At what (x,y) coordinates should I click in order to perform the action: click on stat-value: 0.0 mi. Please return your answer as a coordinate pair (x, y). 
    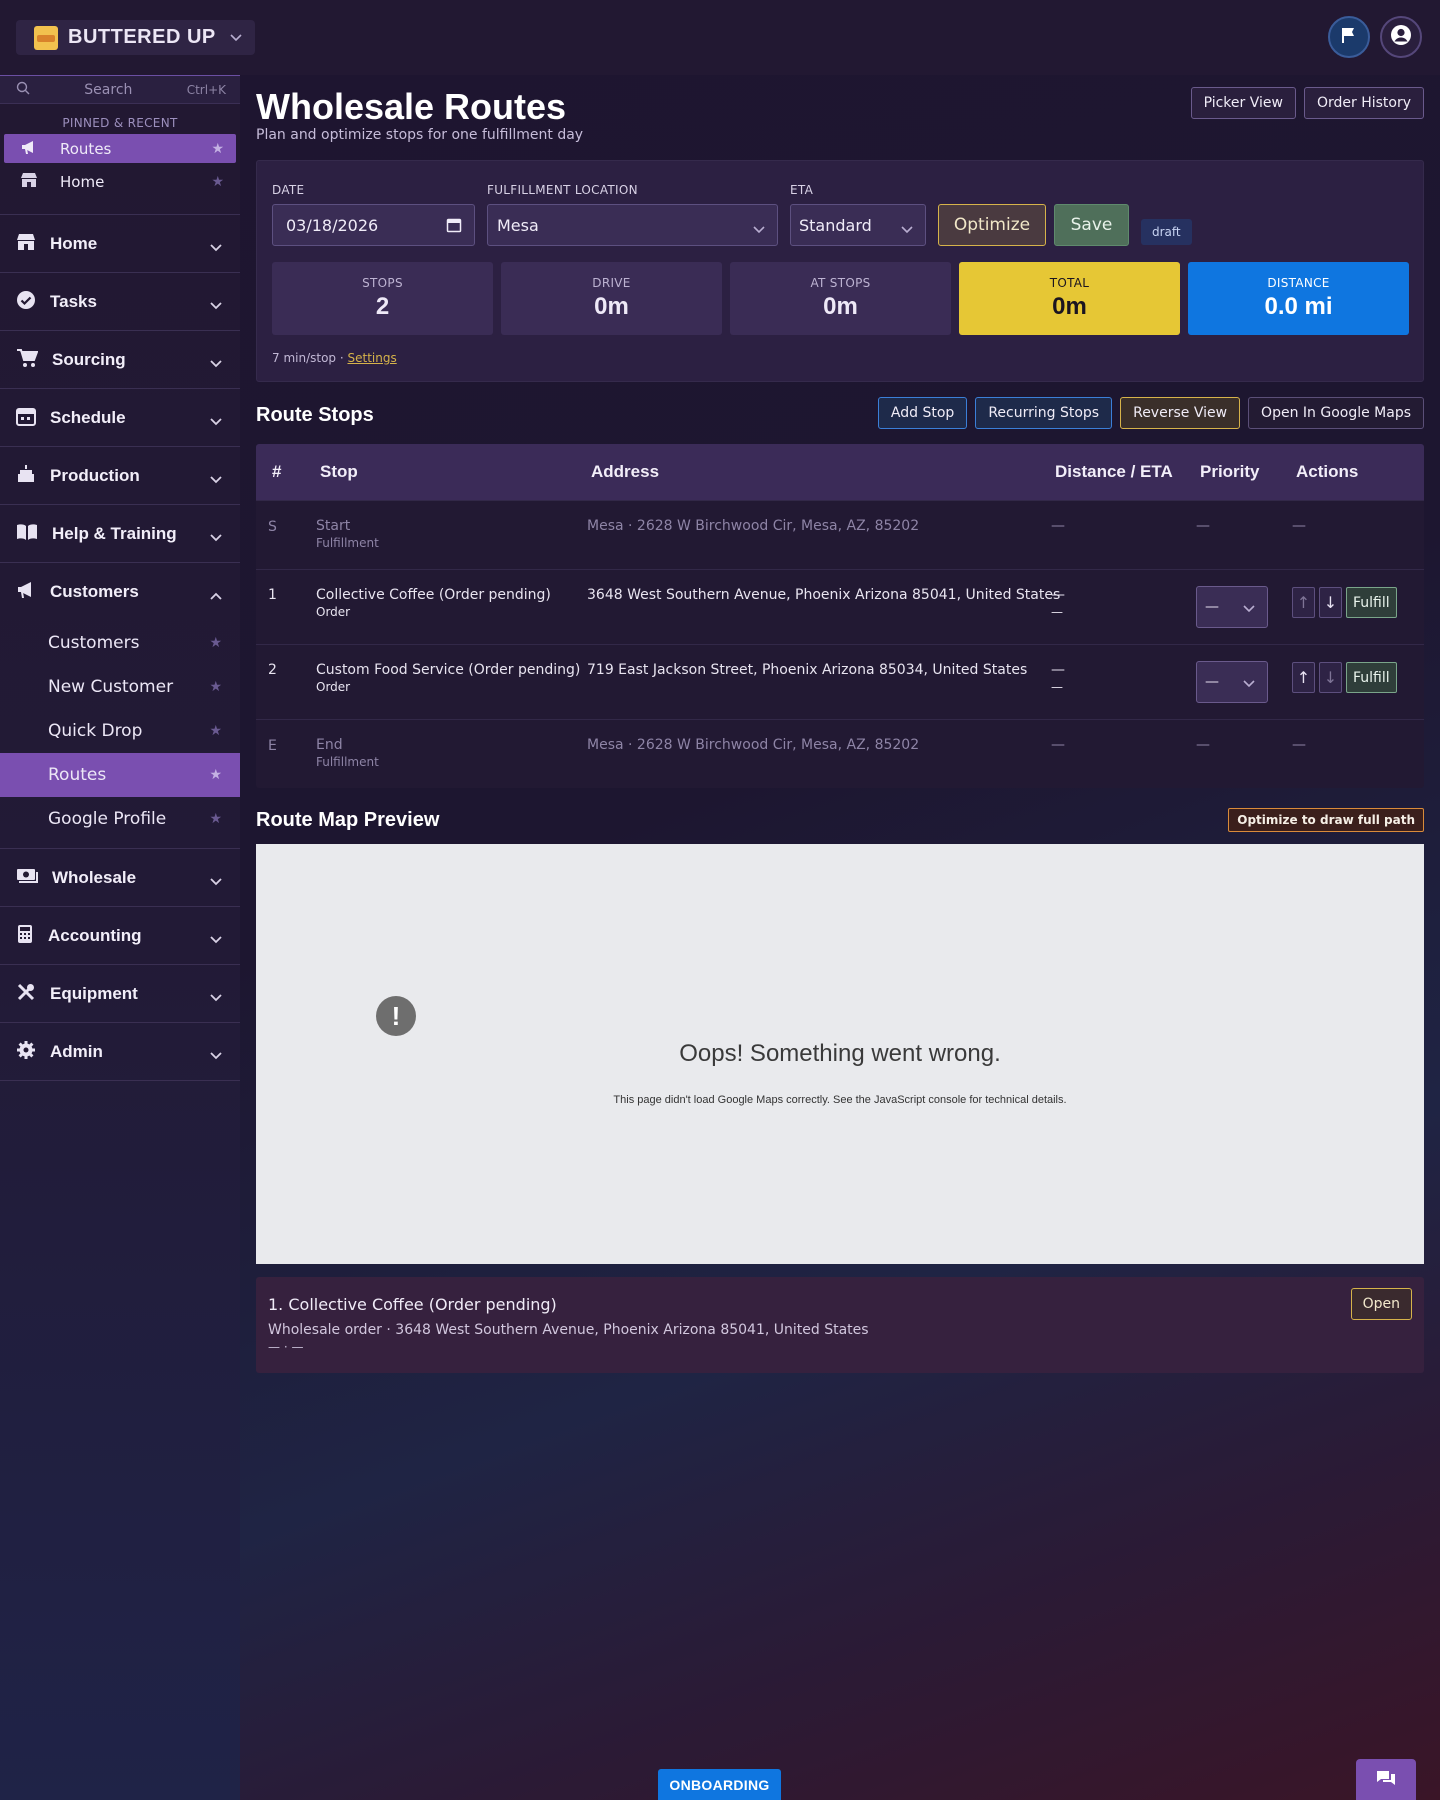
    Looking at the image, I should click on (1298, 306).